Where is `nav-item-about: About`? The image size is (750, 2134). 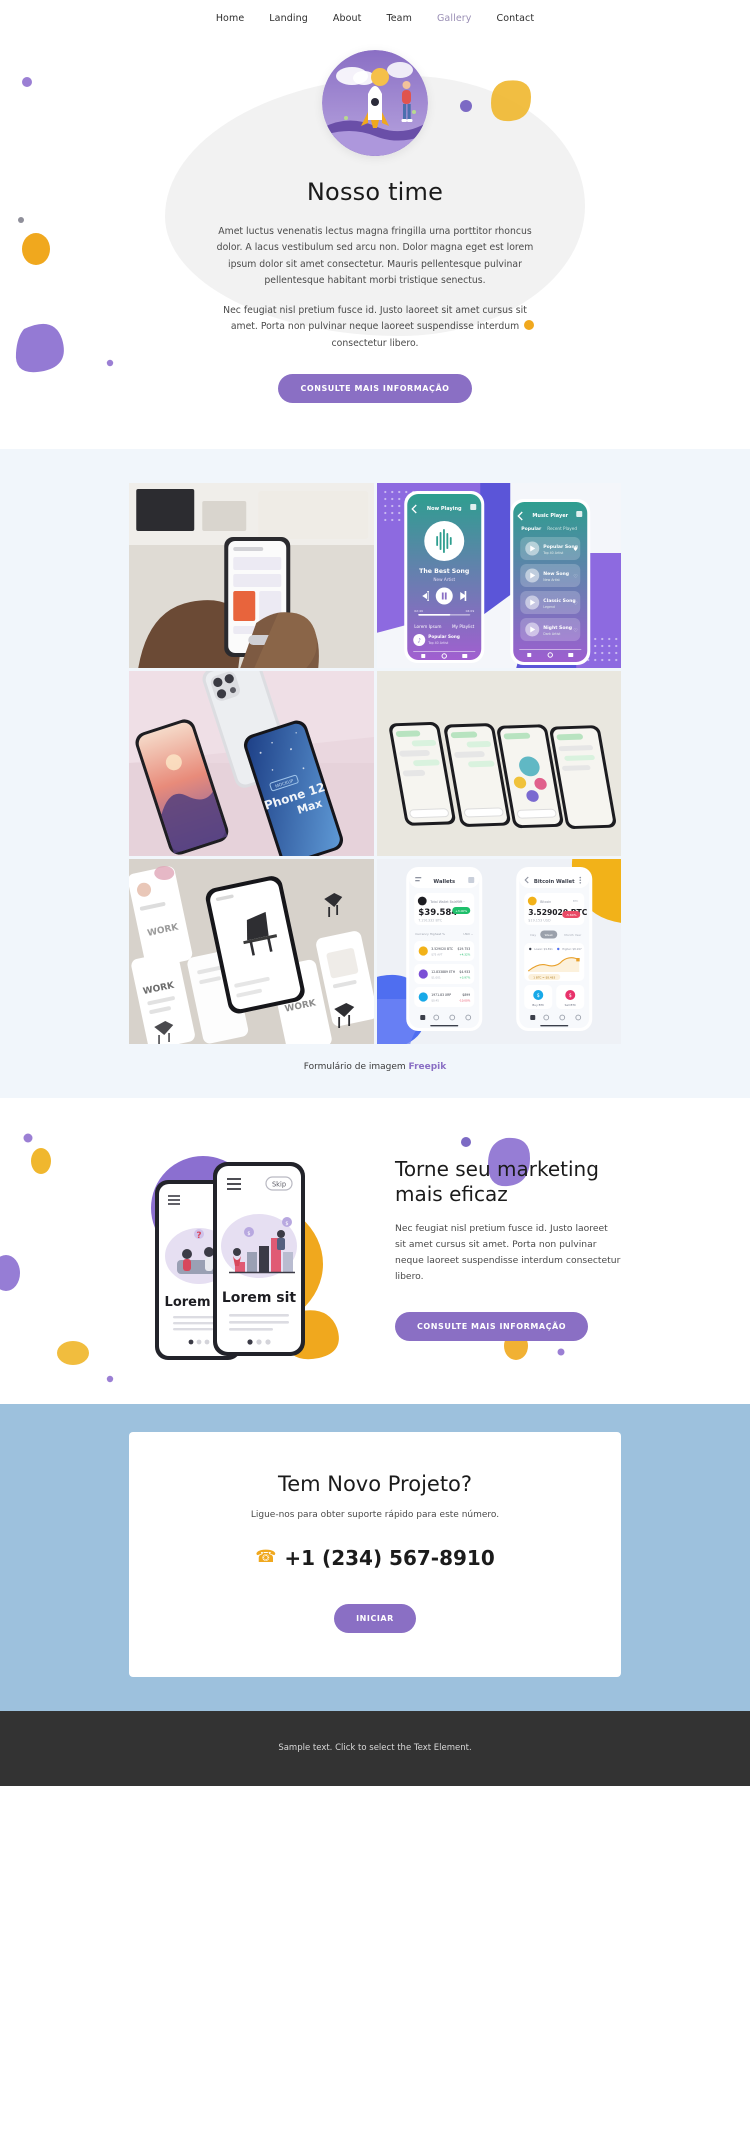 nav-item-about: About is located at coordinates (347, 18).